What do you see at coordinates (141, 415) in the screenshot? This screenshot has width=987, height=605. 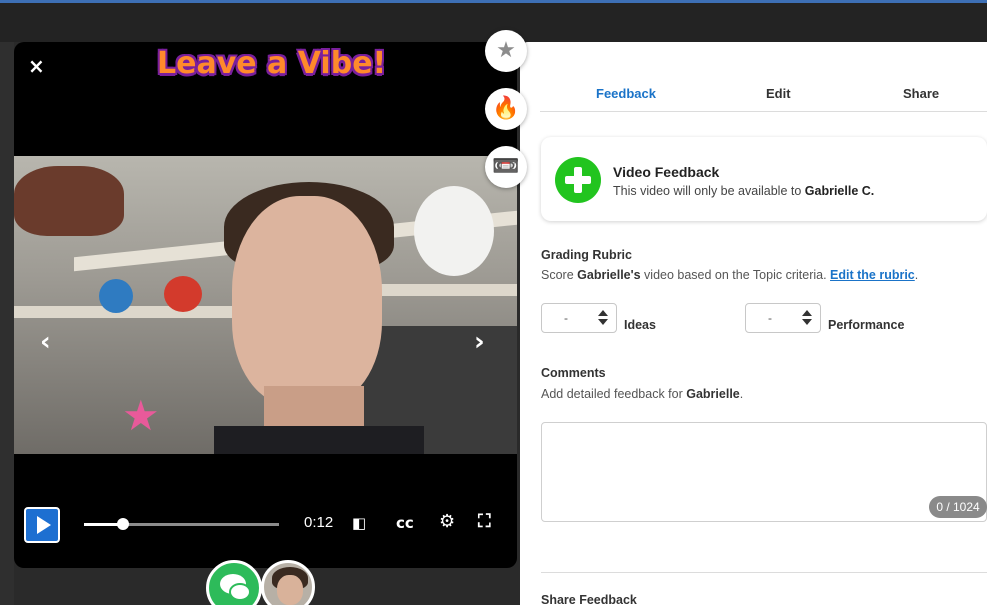 I see `star-decoration: ★` at bounding box center [141, 415].